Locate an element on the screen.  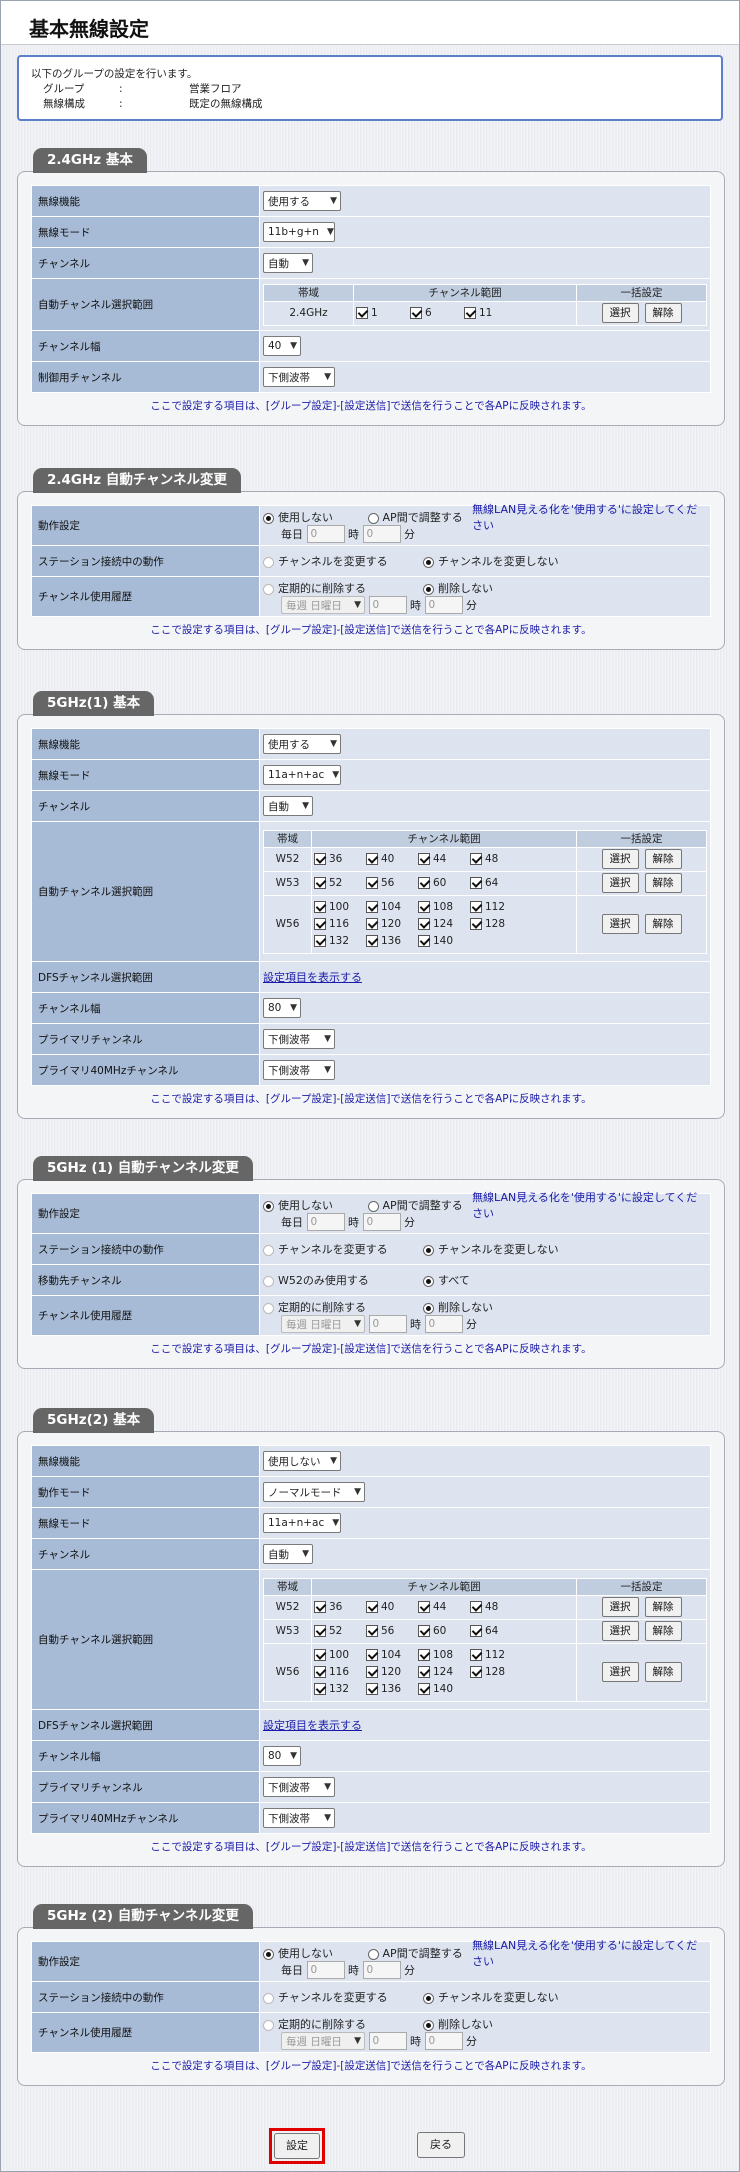
dest-all-radio is located at coordinates (428, 1281).